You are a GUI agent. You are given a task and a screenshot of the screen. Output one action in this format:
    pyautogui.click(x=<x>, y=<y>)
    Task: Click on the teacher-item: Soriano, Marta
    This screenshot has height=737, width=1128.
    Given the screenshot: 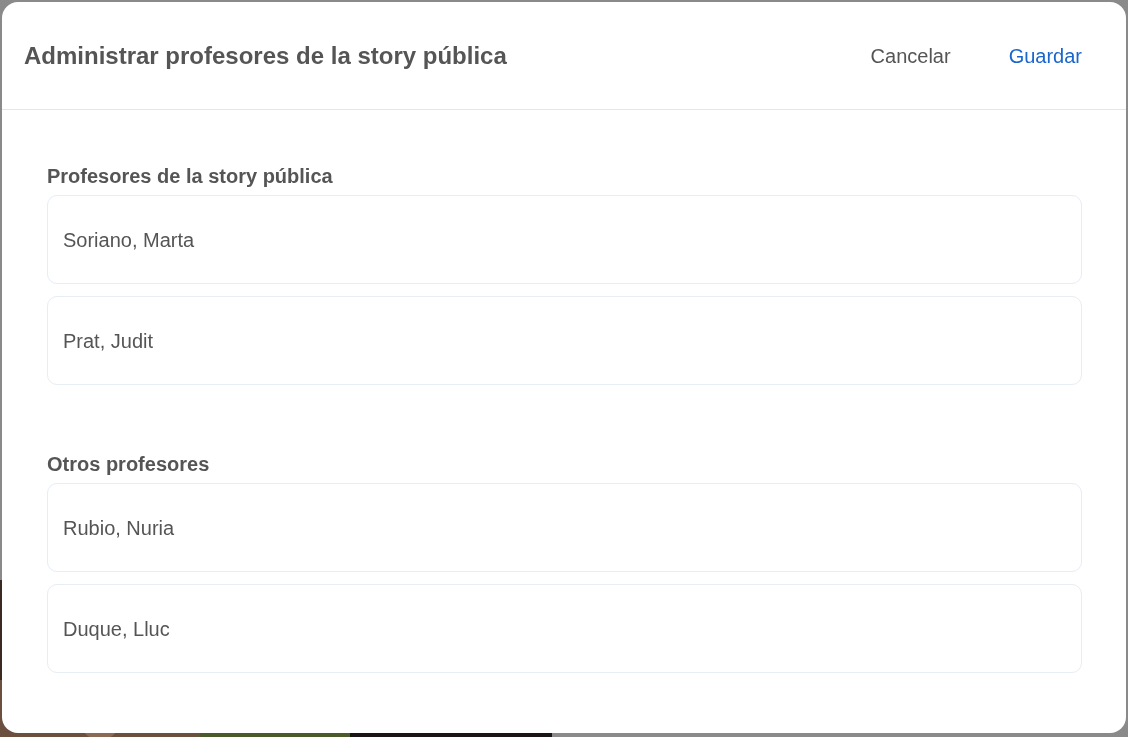 What is the action you would take?
    pyautogui.click(x=564, y=239)
    